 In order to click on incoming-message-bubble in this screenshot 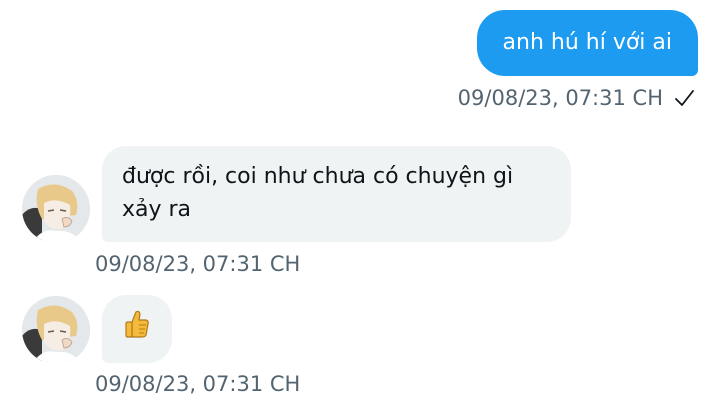, I will do `click(137, 329)`.